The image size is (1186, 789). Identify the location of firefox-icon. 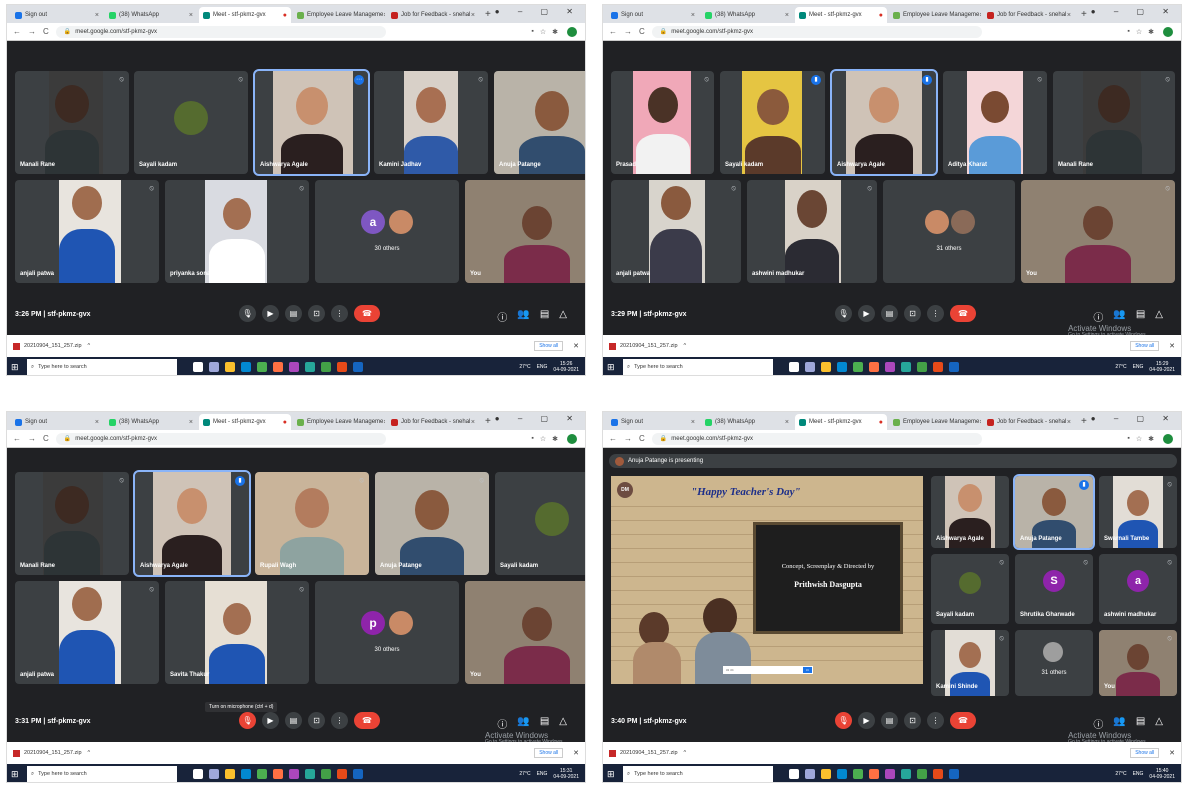
(278, 774).